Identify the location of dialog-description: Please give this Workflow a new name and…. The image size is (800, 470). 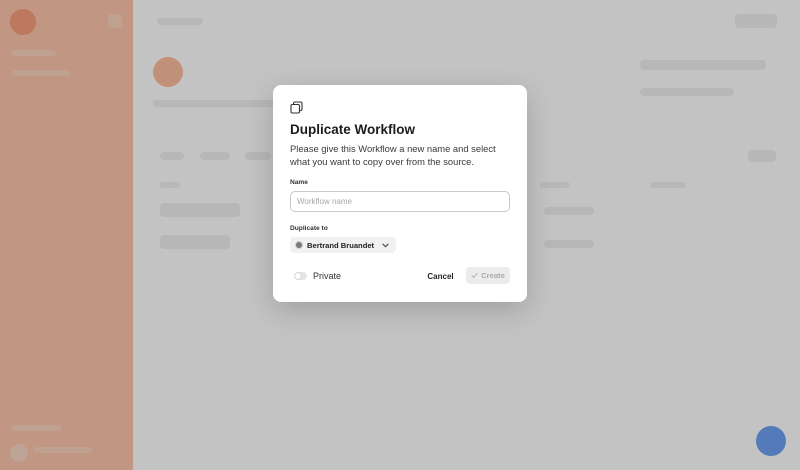
(393, 155).